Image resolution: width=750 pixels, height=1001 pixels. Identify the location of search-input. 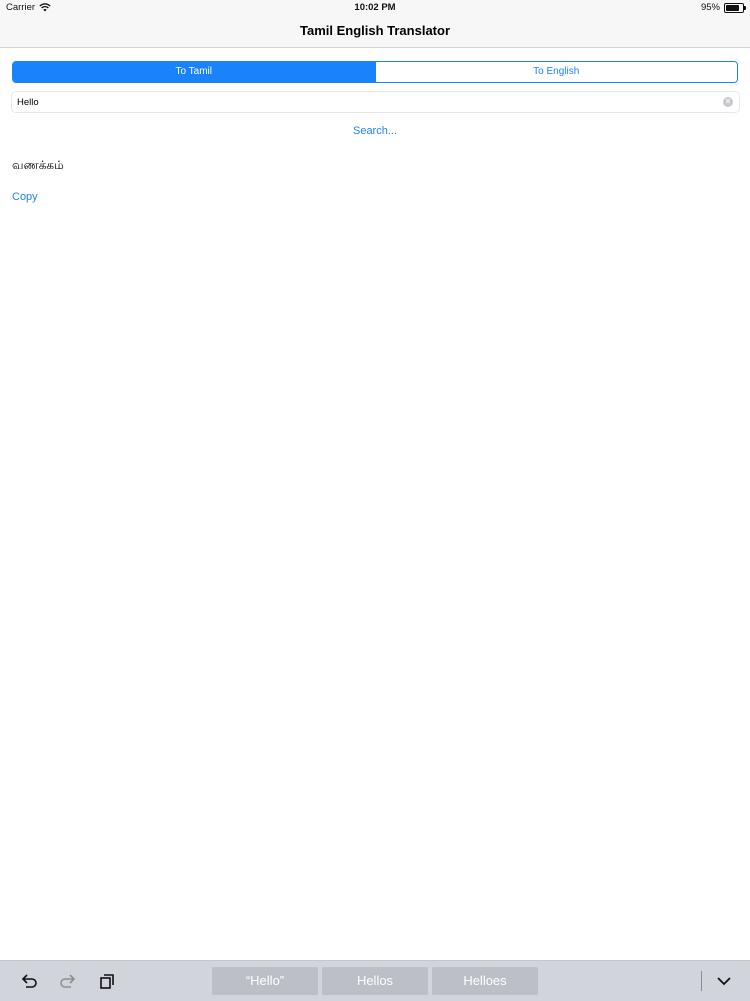
(362, 102).